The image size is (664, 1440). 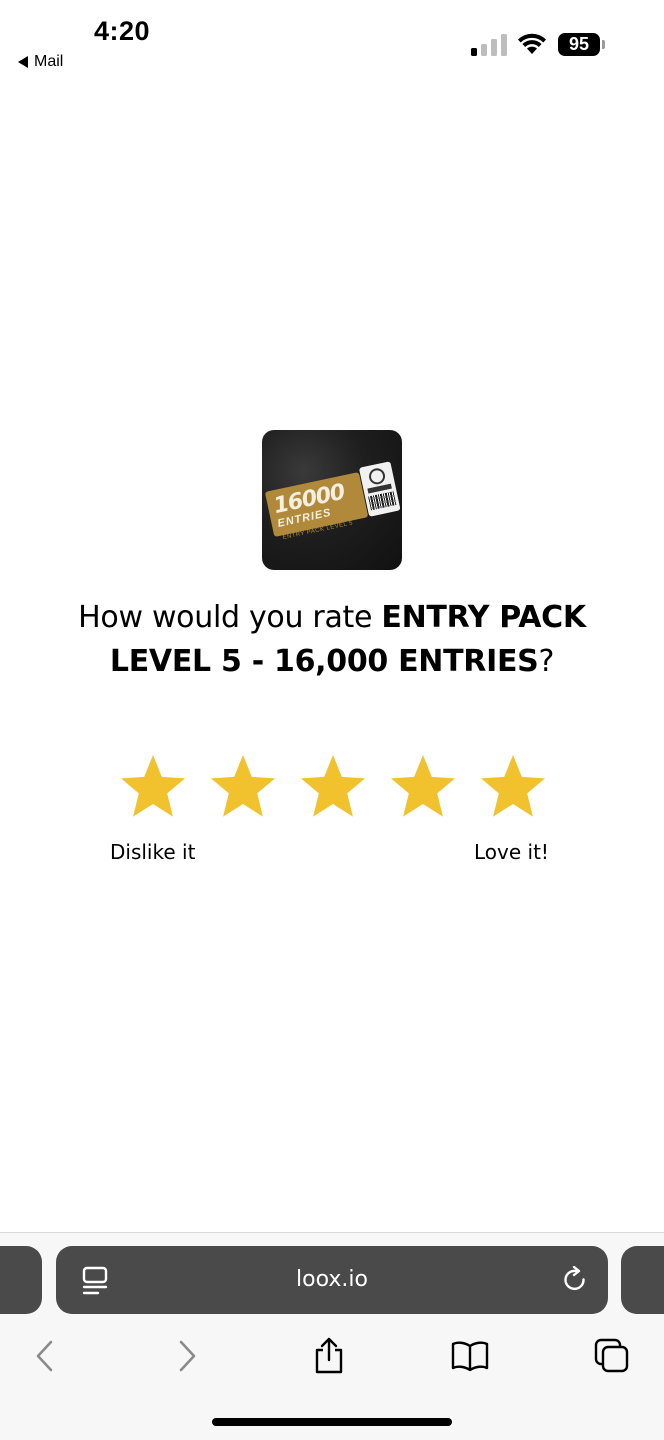 I want to click on back-button, so click(x=44, y=1356).